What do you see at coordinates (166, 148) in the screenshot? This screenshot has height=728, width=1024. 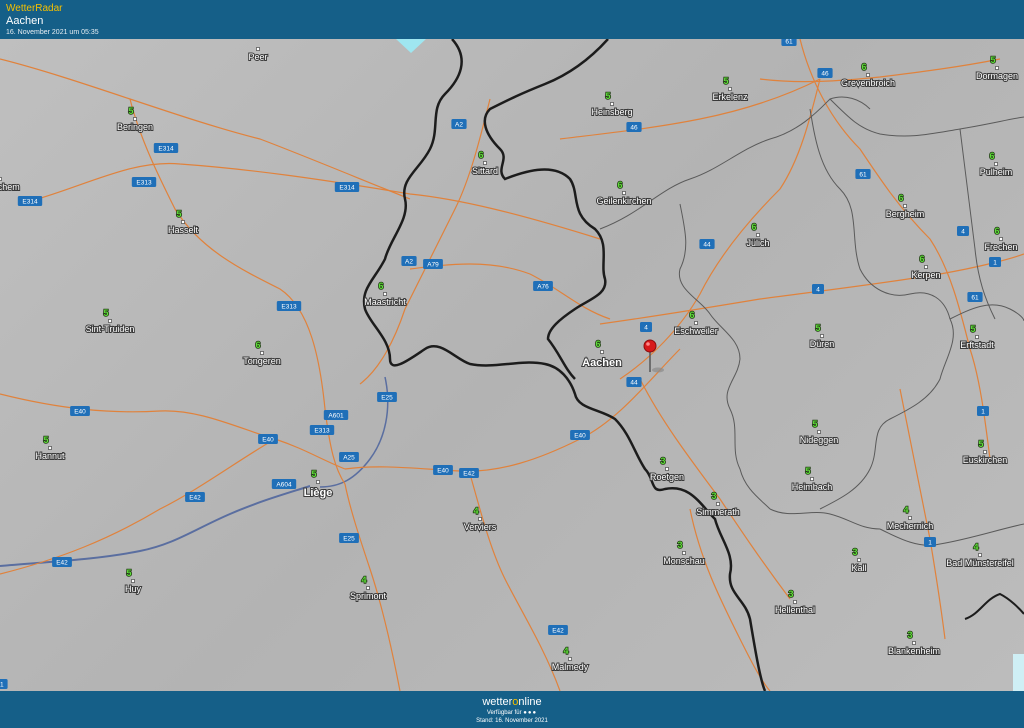 I see `road-badge: E314` at bounding box center [166, 148].